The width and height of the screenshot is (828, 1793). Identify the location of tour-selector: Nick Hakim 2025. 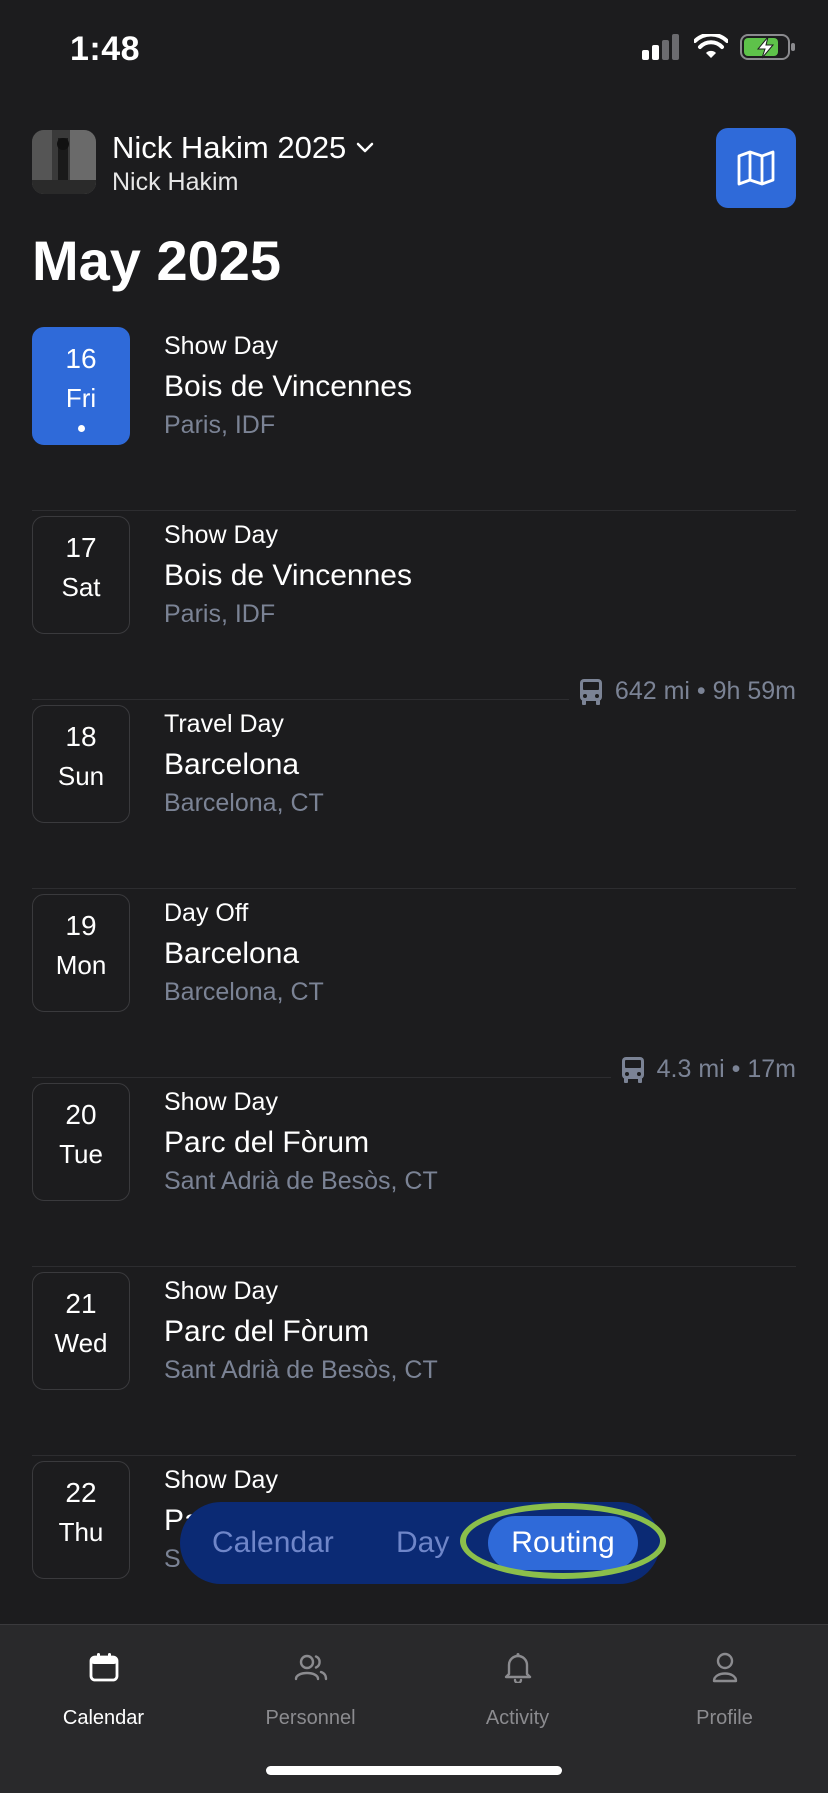
(243, 148).